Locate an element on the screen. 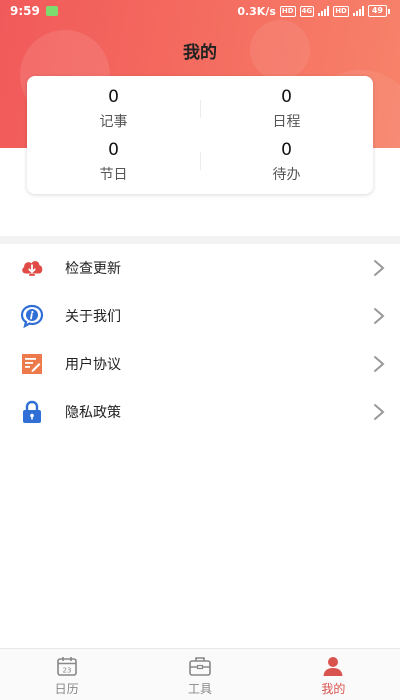  tab-mine: 我的 is located at coordinates (333, 674).